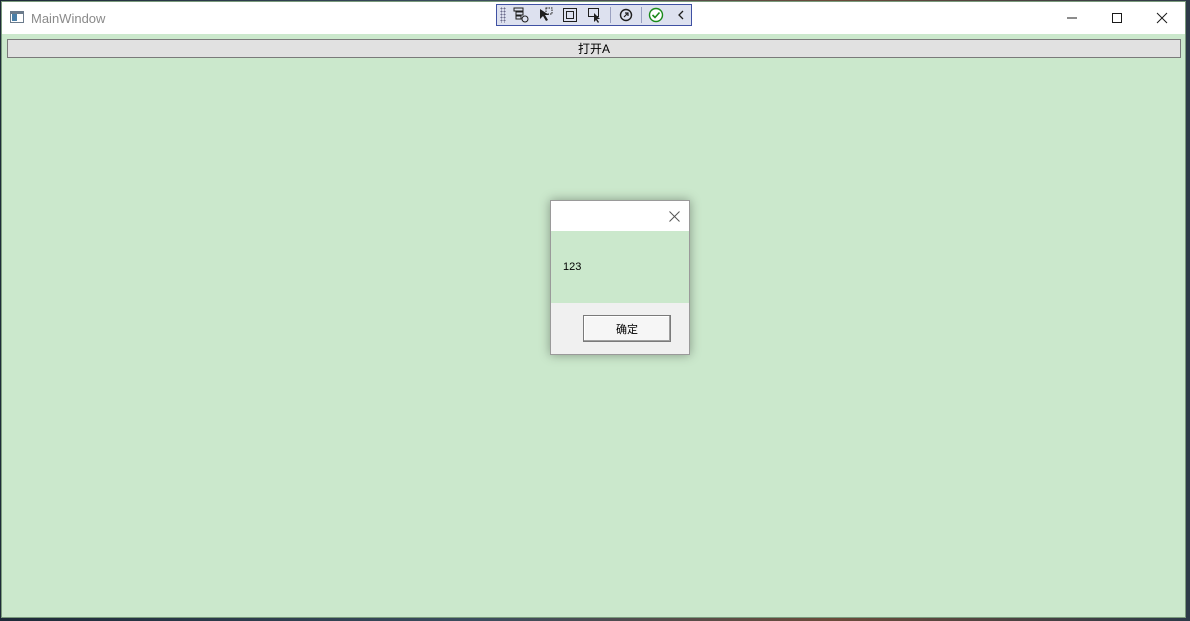 Image resolution: width=1190 pixels, height=621 pixels. I want to click on dialog-body: 123, so click(620, 267).